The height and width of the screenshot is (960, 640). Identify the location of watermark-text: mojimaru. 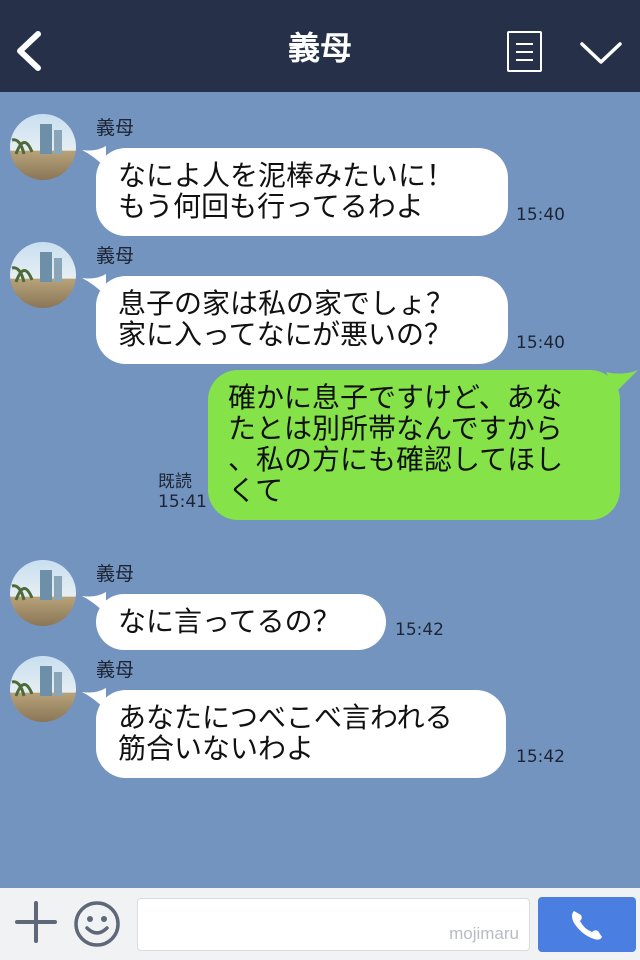
(484, 933).